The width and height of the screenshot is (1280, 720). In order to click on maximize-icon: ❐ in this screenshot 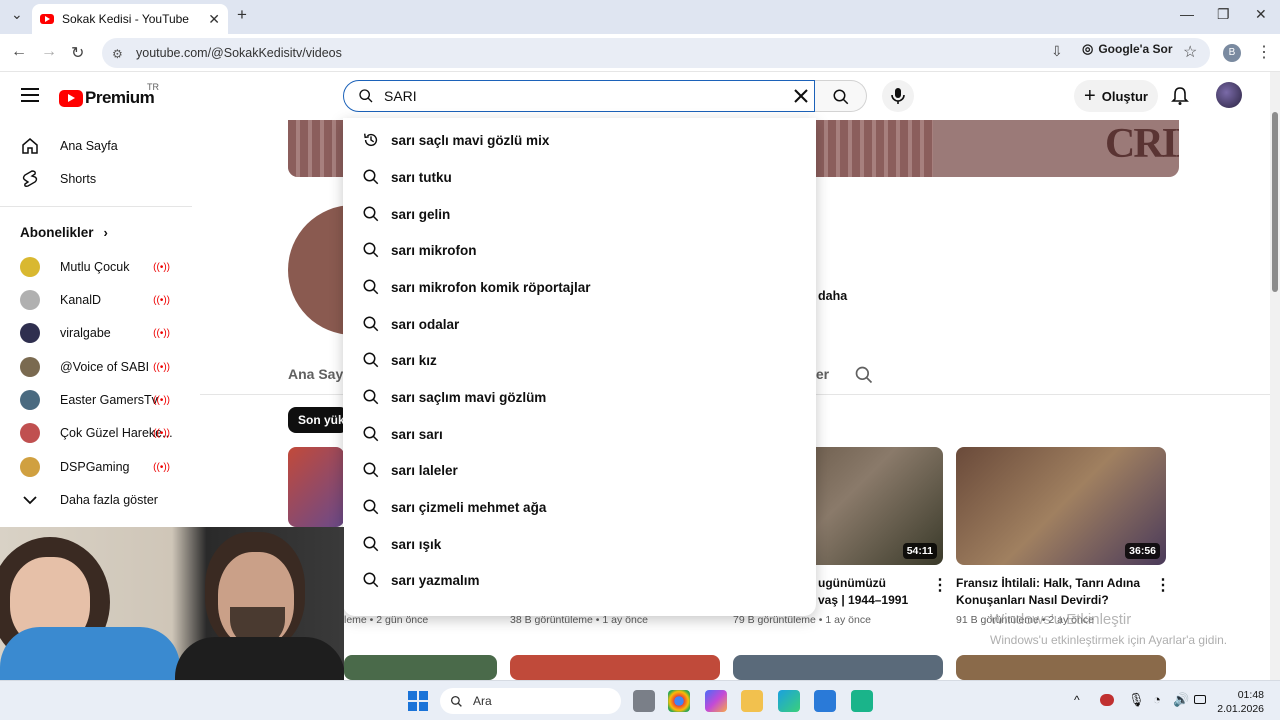, I will do `click(1223, 14)`.